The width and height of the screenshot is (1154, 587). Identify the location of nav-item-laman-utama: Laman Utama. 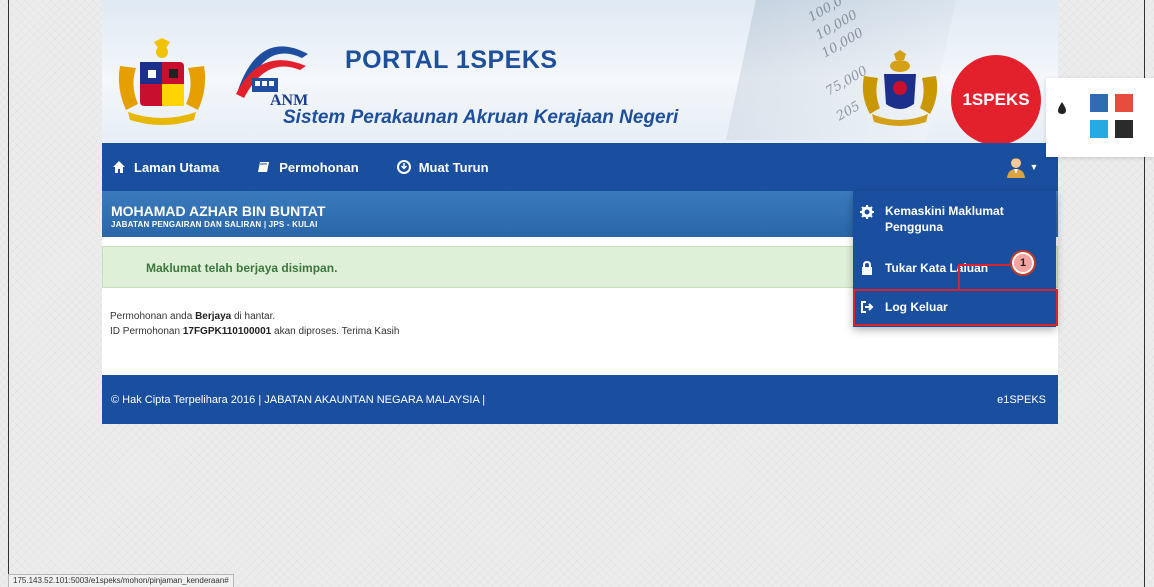
(165, 167).